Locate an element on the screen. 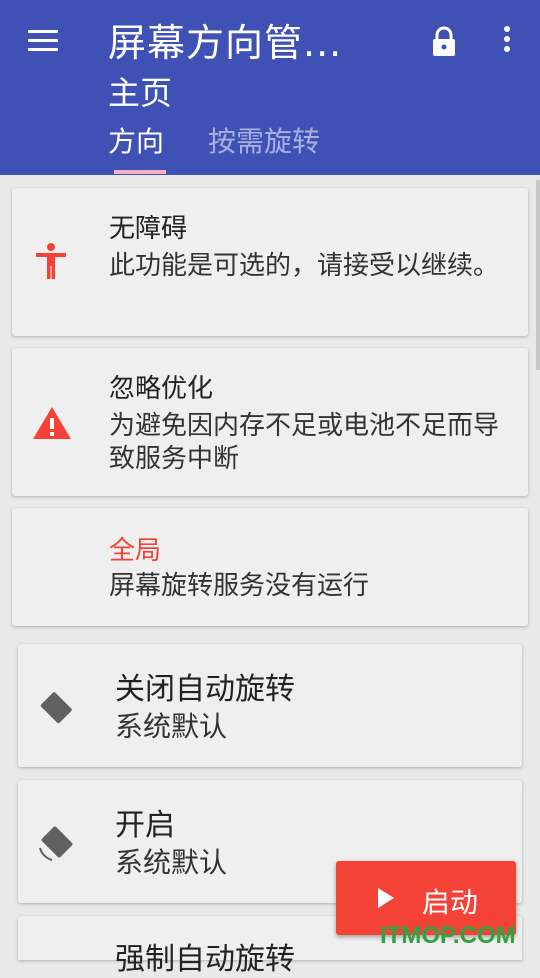 This screenshot has height=978, width=540. card-title: 忽略优化 is located at coordinates (161, 389).